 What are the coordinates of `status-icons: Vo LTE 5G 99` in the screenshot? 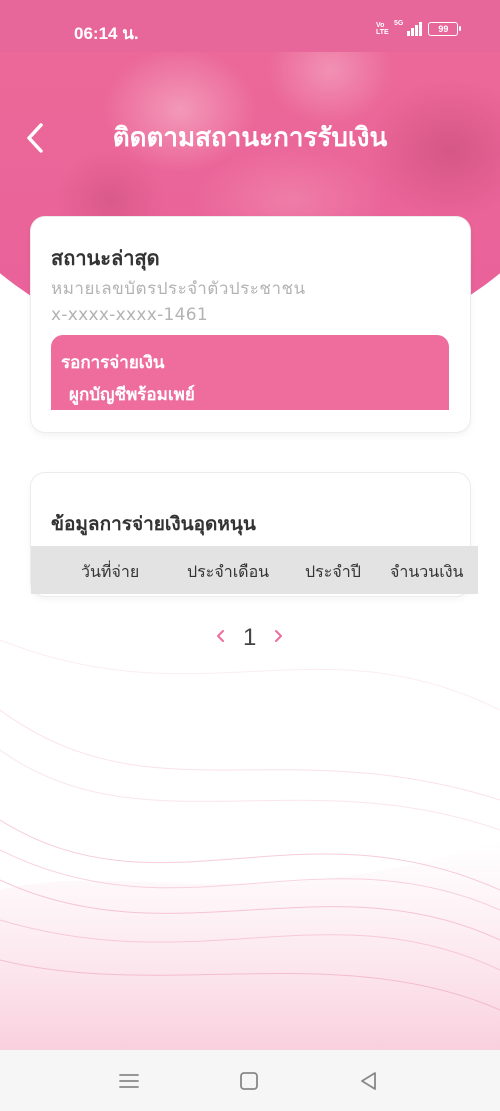 It's located at (419, 27).